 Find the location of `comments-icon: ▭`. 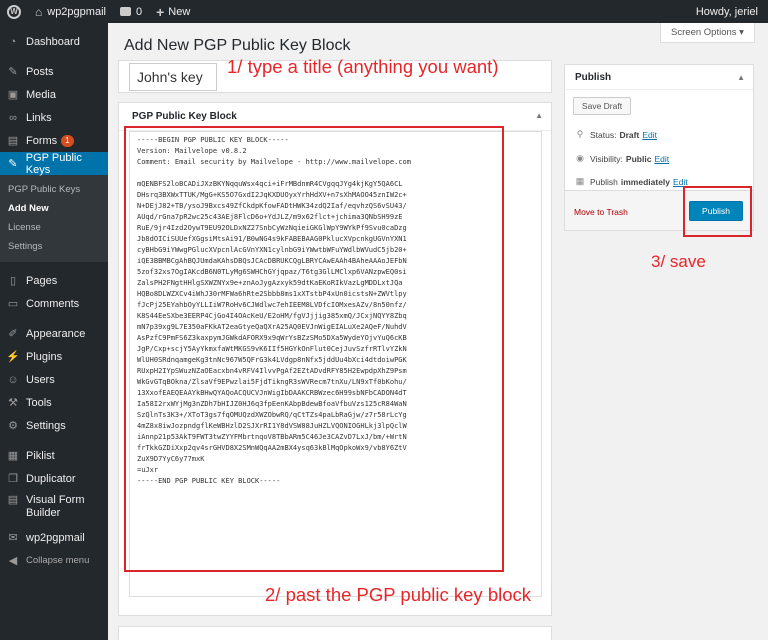

comments-icon: ▭ is located at coordinates (13, 304).